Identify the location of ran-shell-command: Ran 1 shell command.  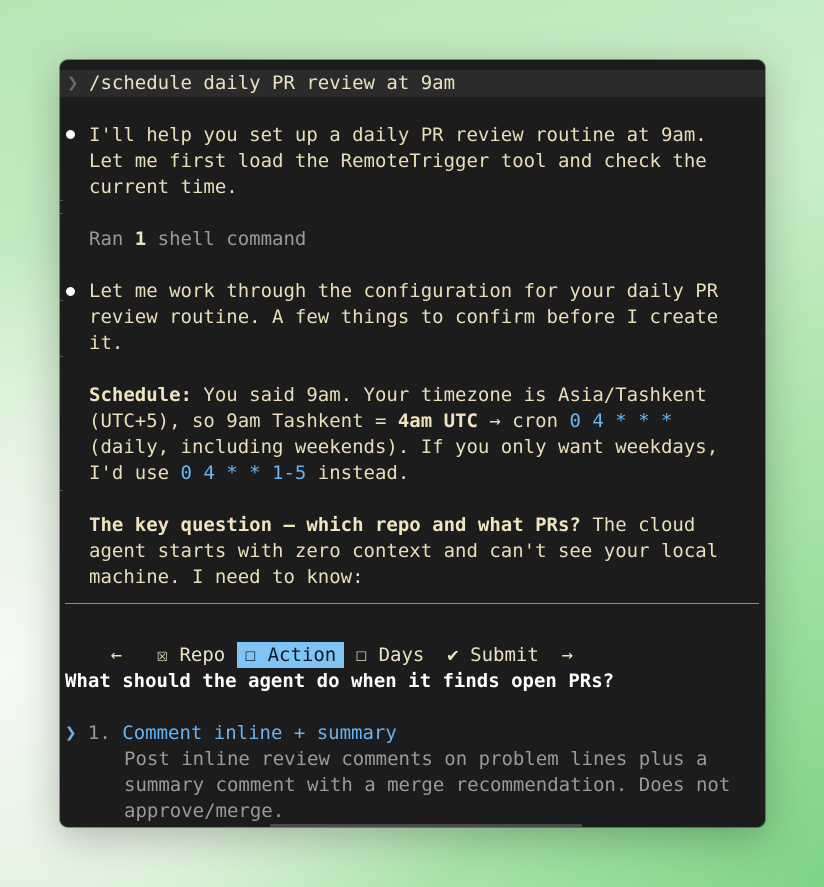
(197, 239).